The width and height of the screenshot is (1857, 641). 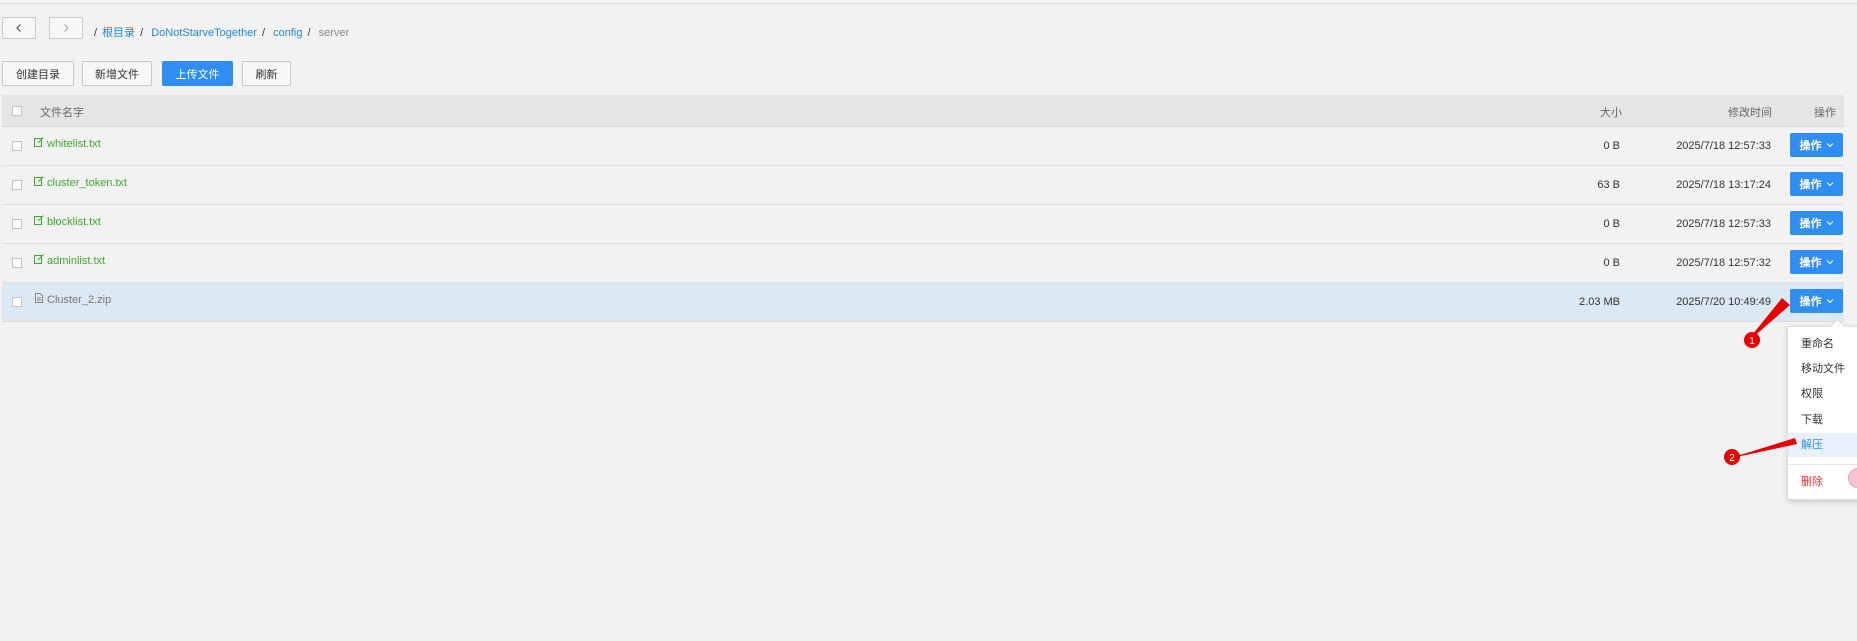 I want to click on menu-item-move: 移动文件, so click(x=1822, y=369).